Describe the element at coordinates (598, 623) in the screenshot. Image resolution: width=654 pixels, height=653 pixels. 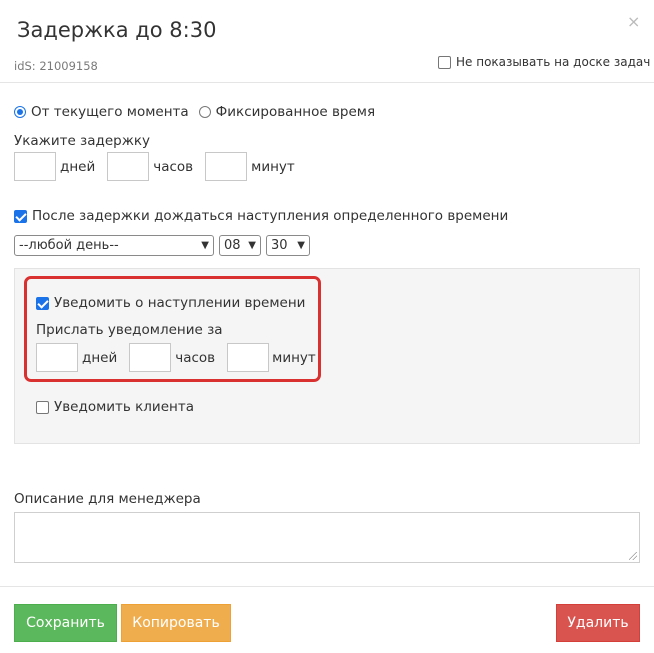
I see `delete-button: Удалить` at that location.